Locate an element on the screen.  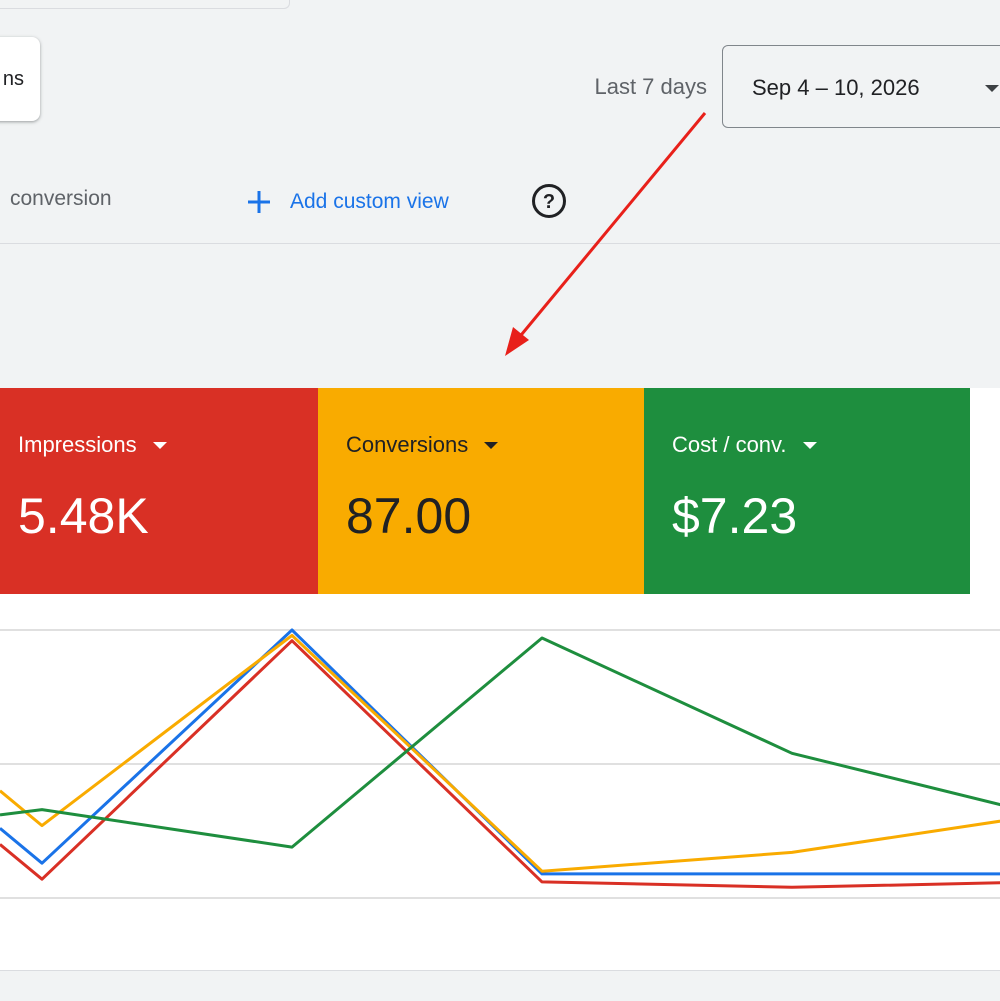
date-range-selector: Sep 4 – 10, 2026 is located at coordinates (861, 86).